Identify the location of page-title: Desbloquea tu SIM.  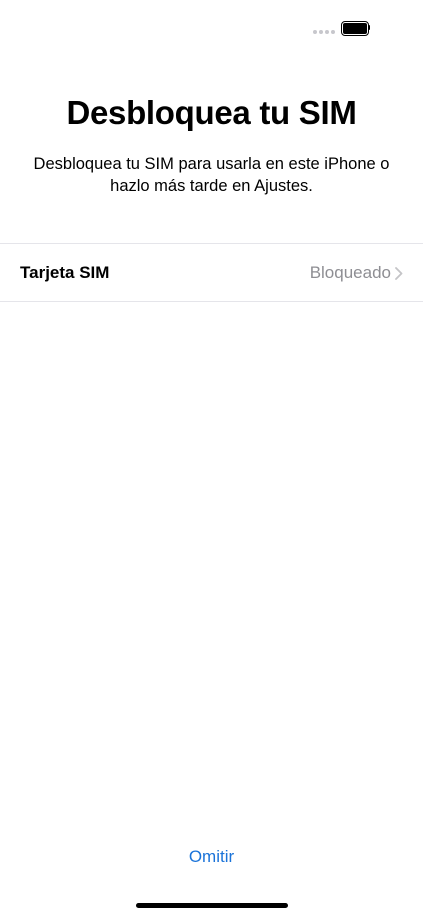
(211, 112).